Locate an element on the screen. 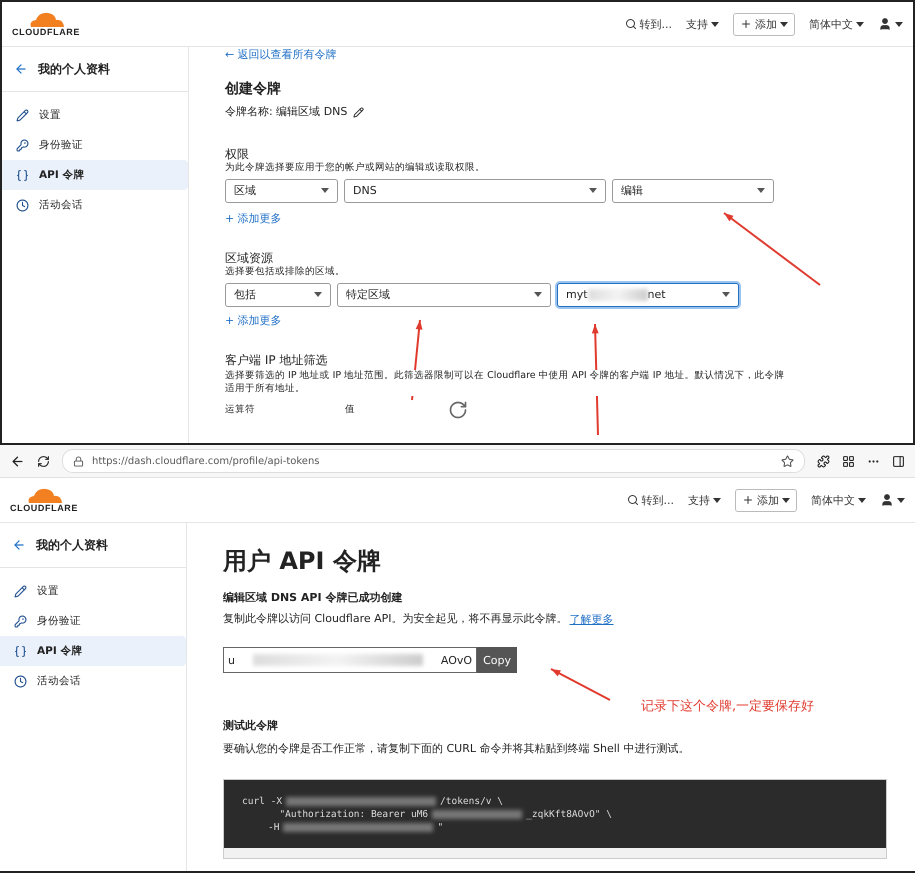  back-link: ← 返回以查看所有令牌 is located at coordinates (281, 54).